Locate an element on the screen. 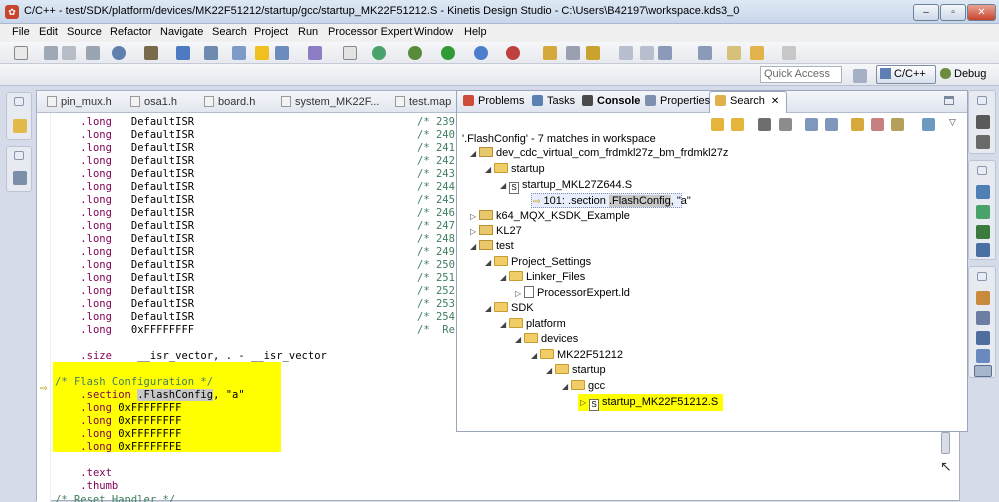 This screenshot has height=502, width=999. terminal-icon is located at coordinates (983, 356).